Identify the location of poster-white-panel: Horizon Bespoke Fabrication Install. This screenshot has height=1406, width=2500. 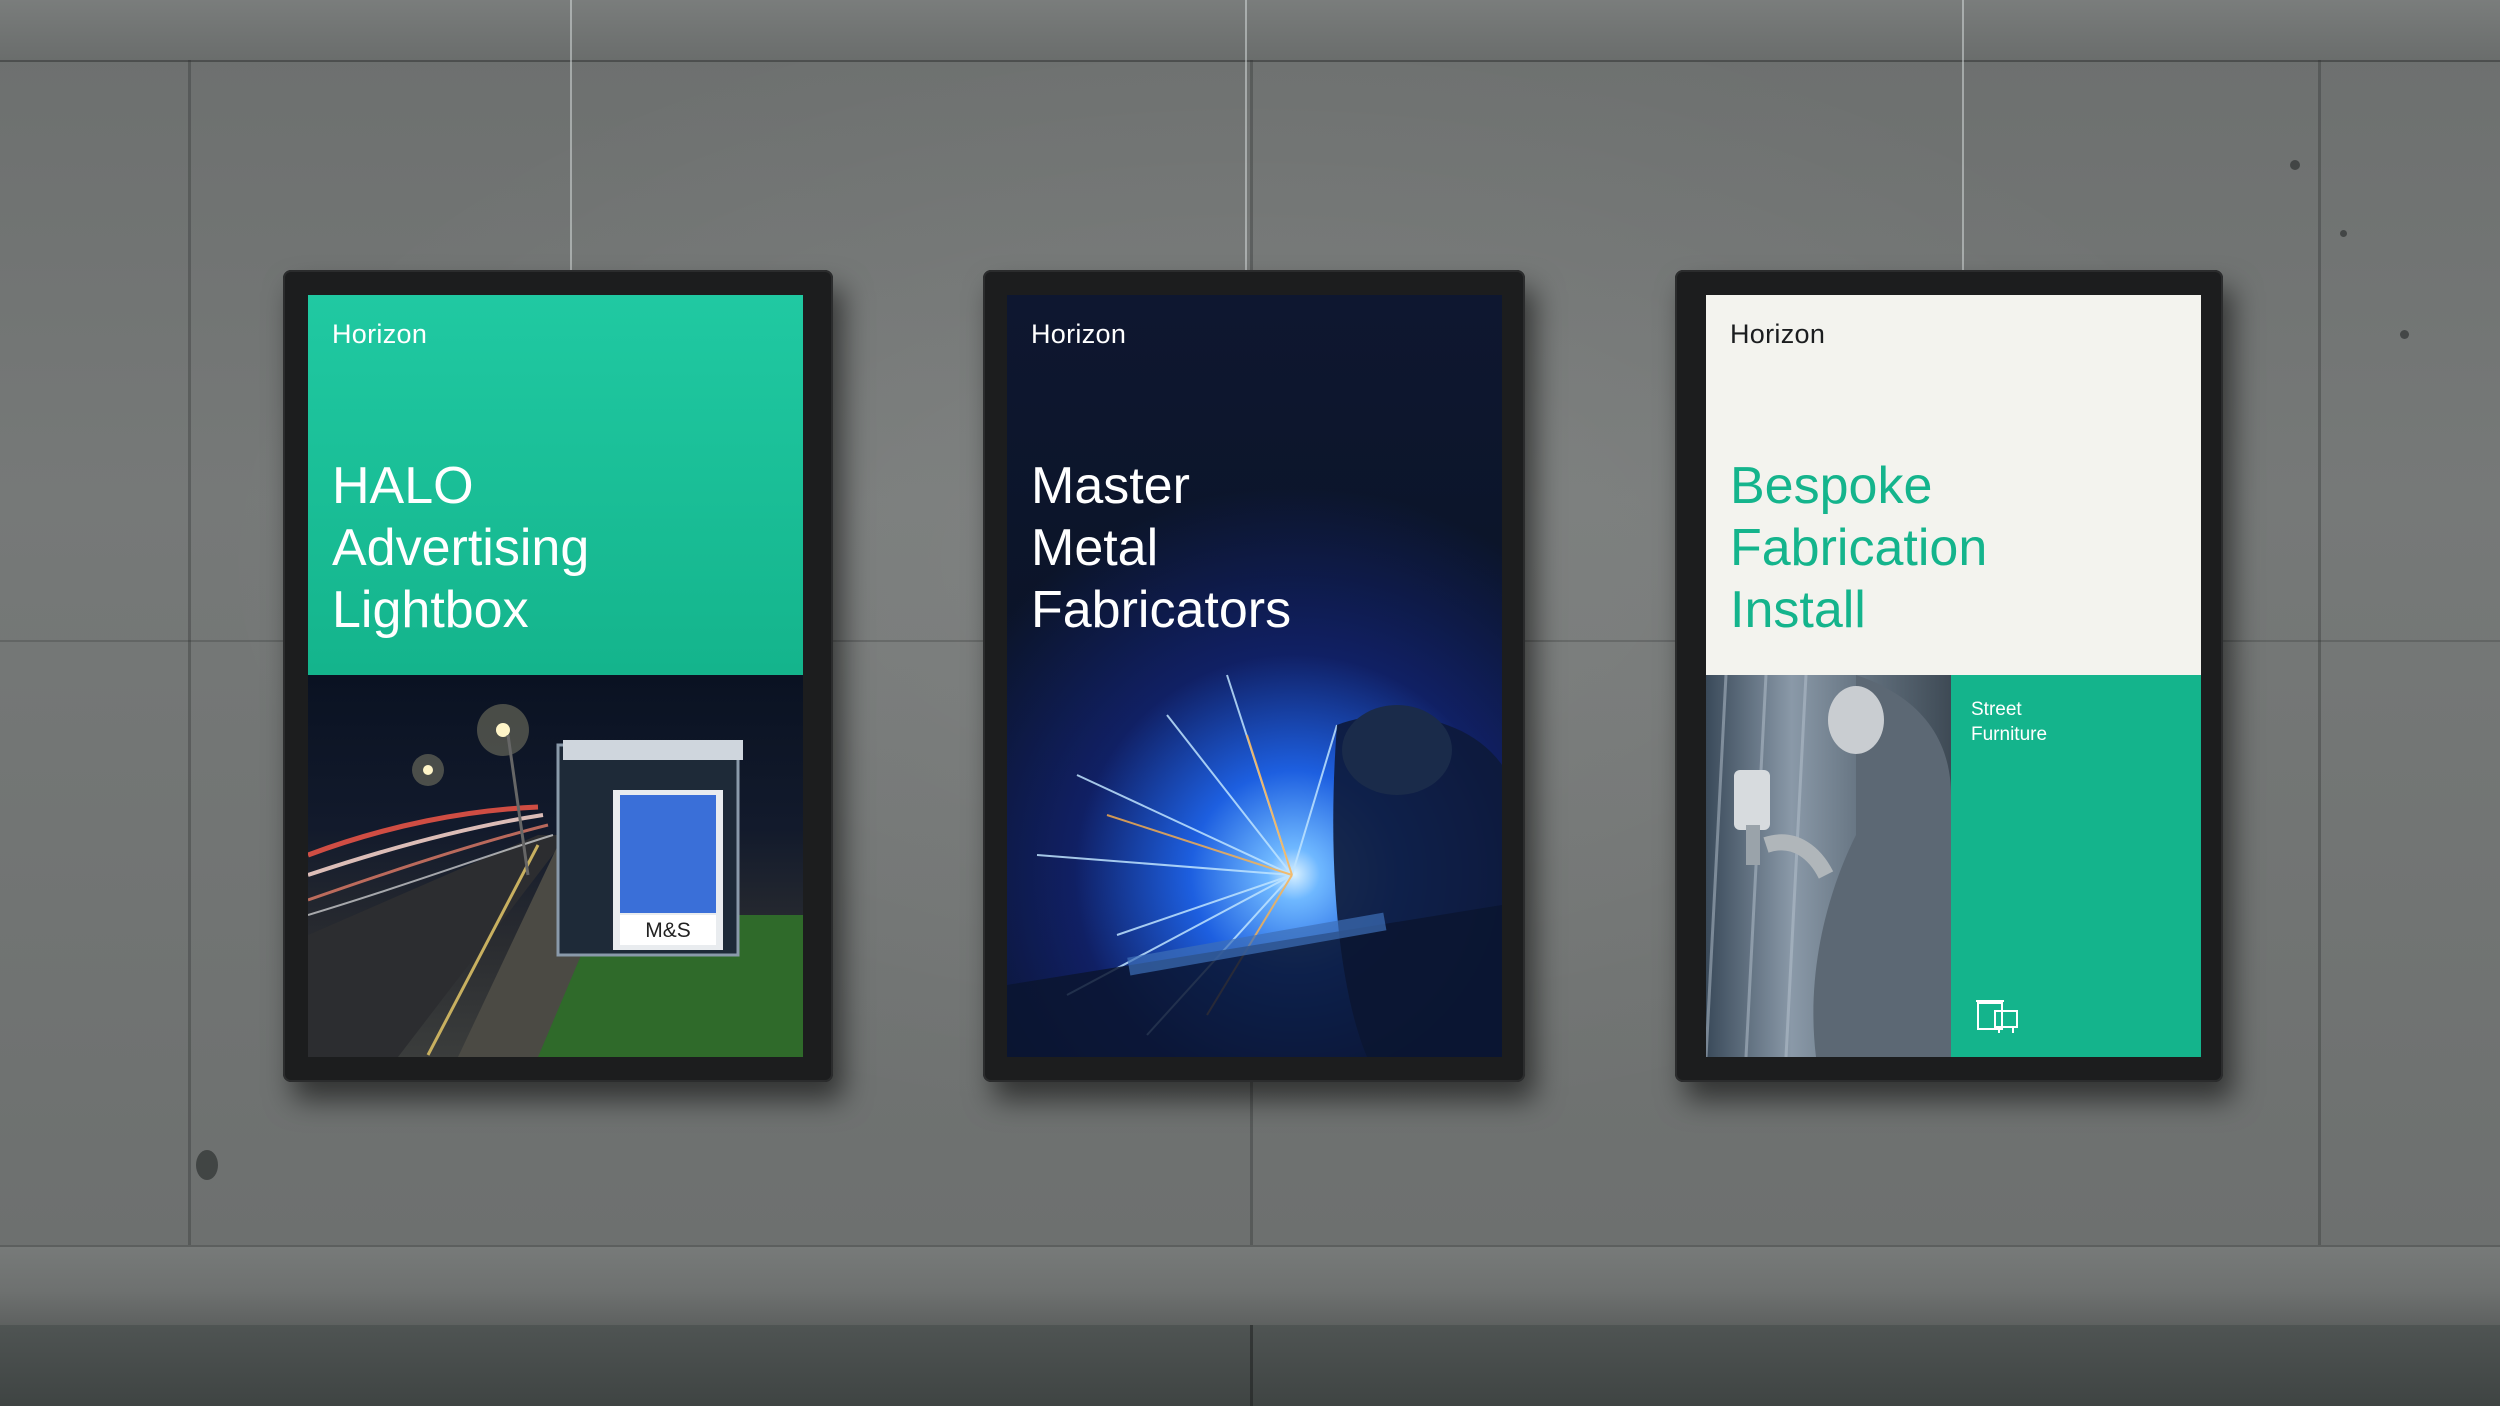
(1953, 485).